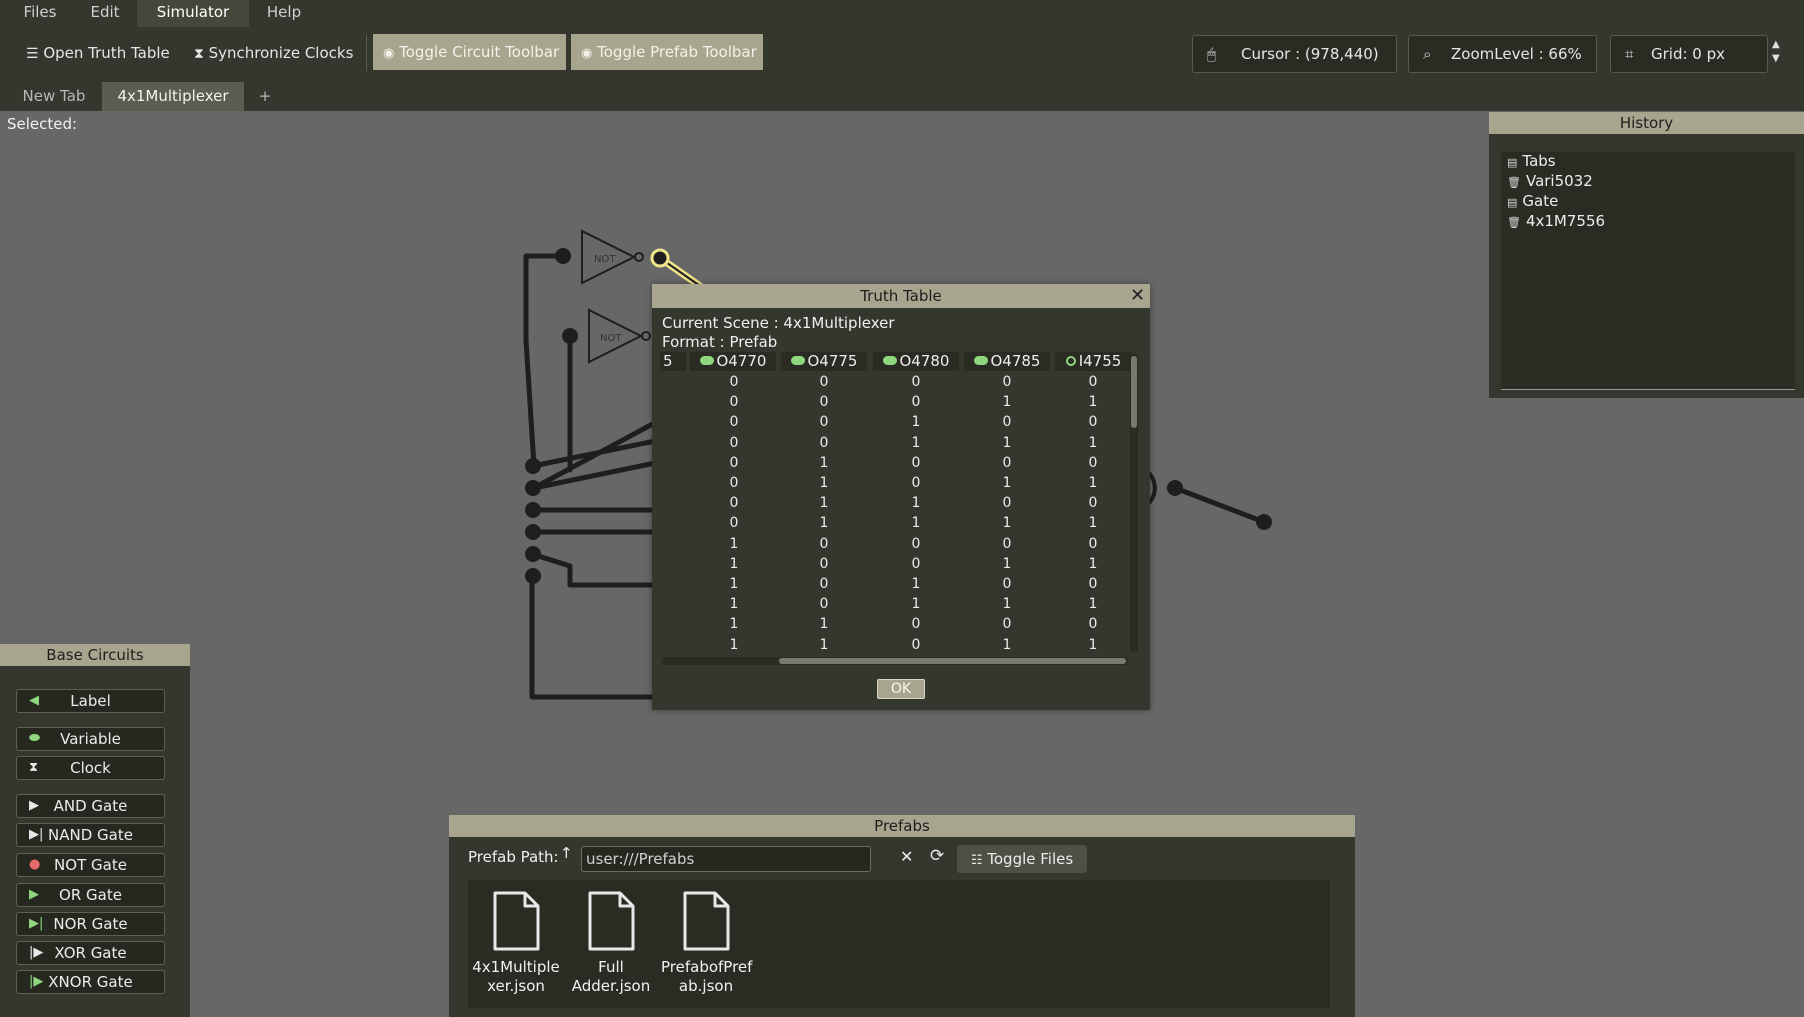  What do you see at coordinates (924, 361) in the screenshot?
I see `column-header-label: O4780` at bounding box center [924, 361].